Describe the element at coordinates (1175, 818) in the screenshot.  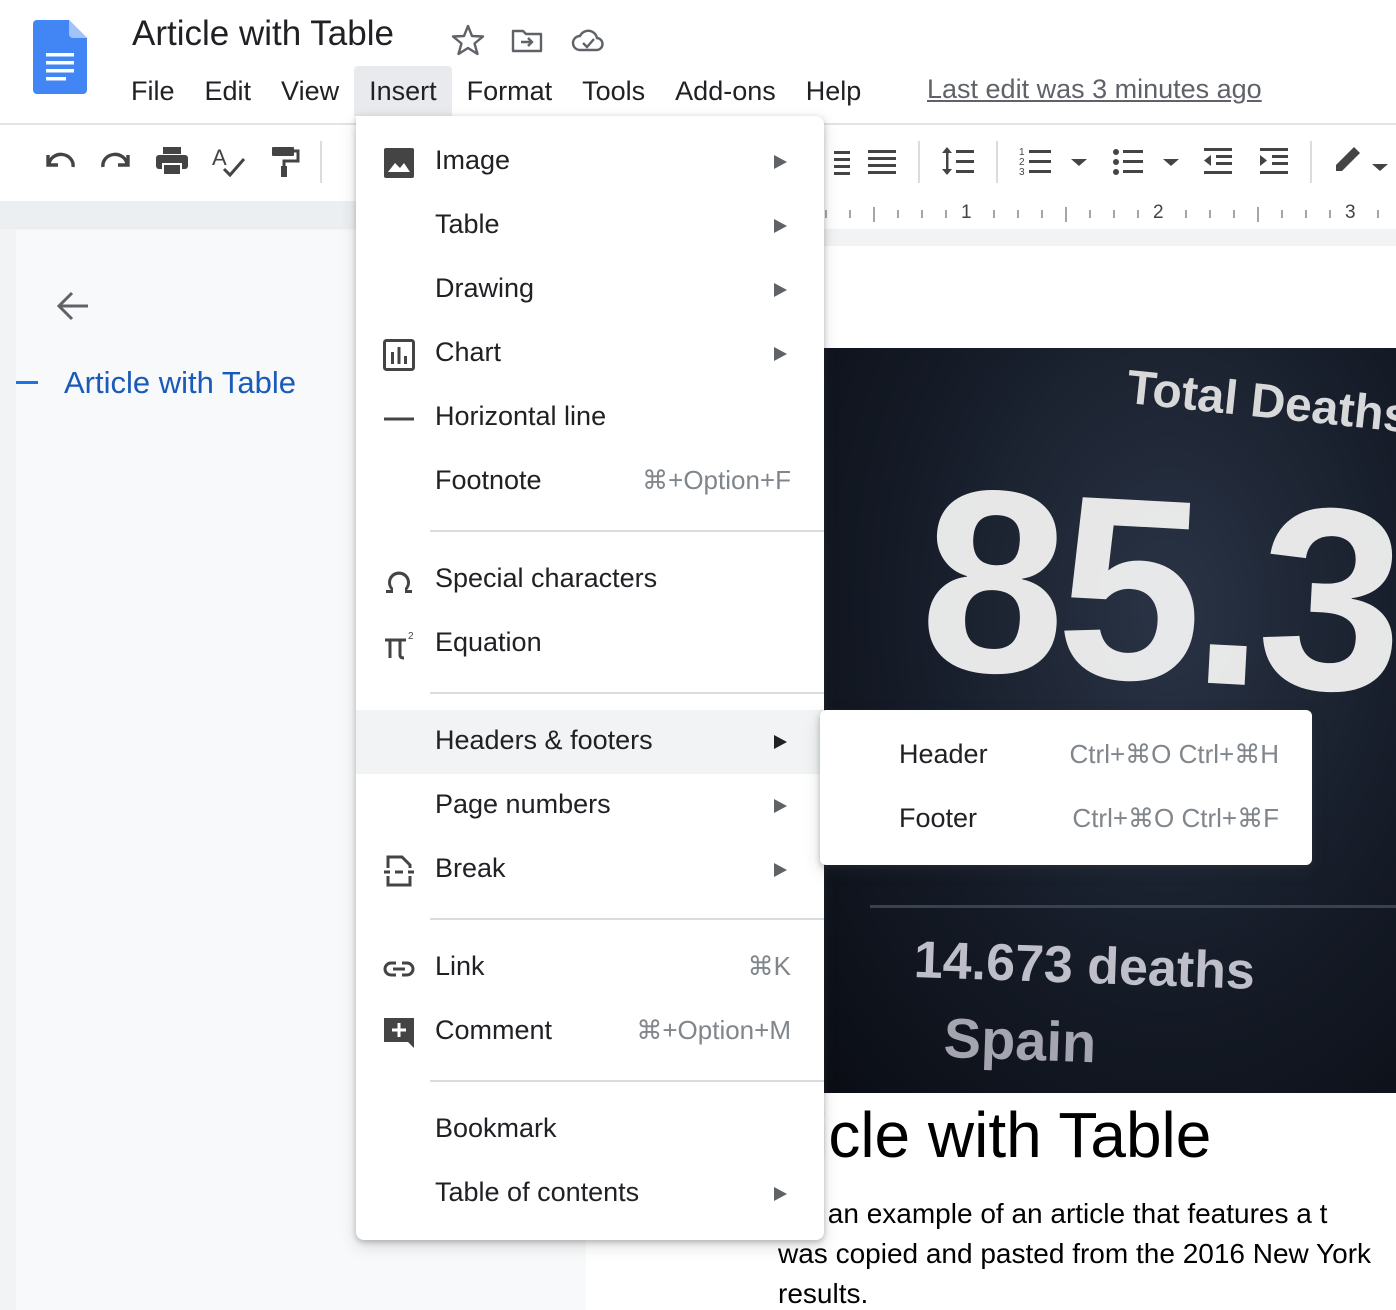
I see `submenu-item-shortcut: Ctrl+⌘O Ctrl+⌘F` at that location.